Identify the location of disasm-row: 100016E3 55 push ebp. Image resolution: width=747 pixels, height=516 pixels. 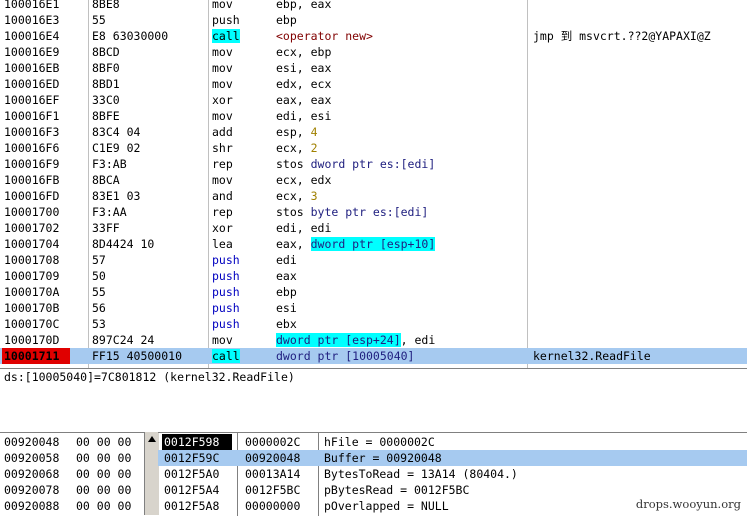
(373, 20).